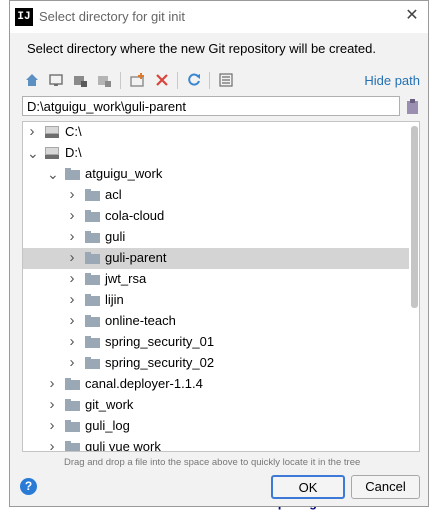 Image resolution: width=440 pixels, height=514 pixels. What do you see at coordinates (126, 278) in the screenshot?
I see `tree-row-label: jwt_rsa` at bounding box center [126, 278].